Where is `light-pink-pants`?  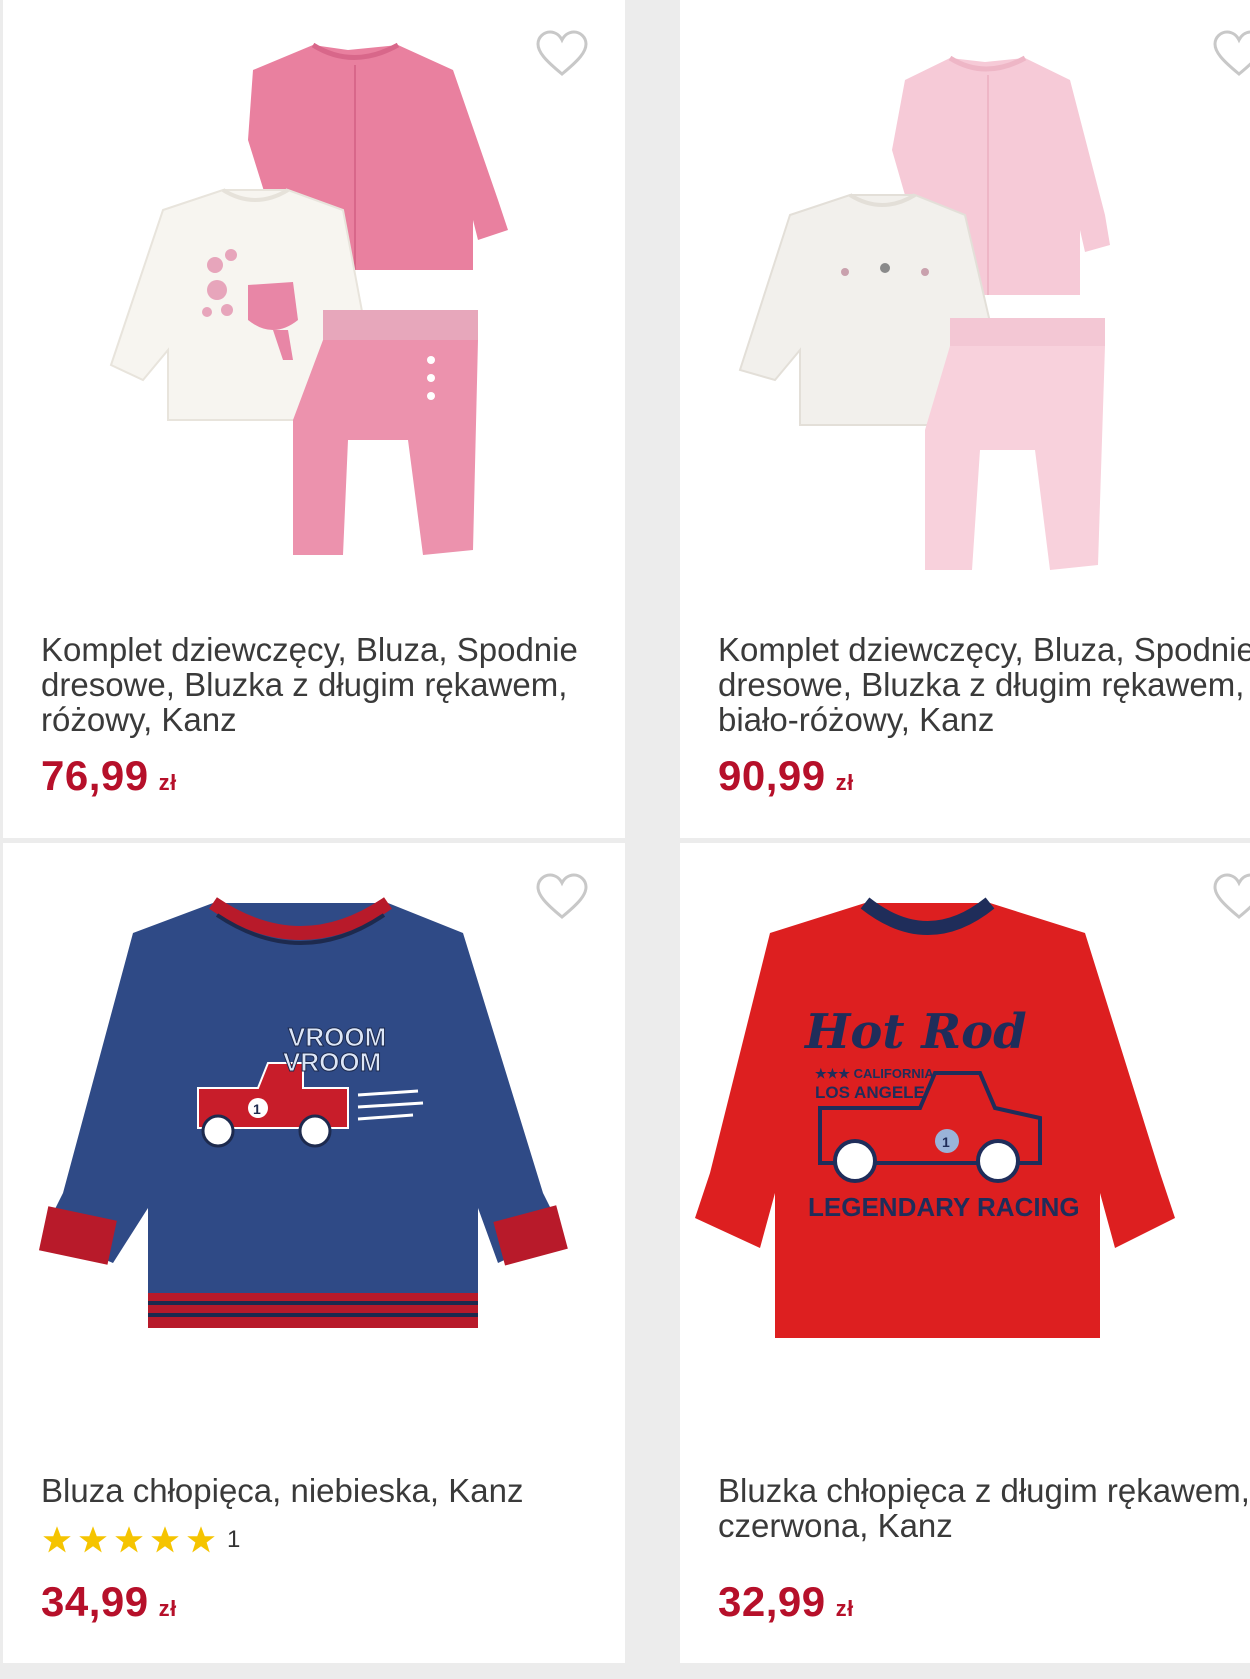
light-pink-pants is located at coordinates (1015, 444).